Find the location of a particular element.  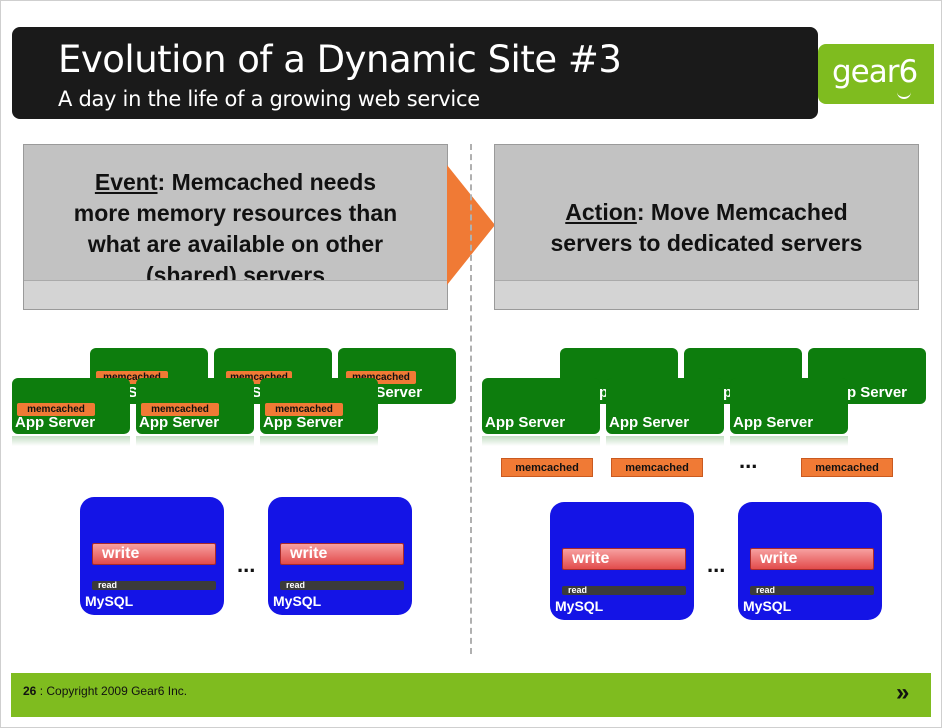

event-label: Event is located at coordinates (126, 182).